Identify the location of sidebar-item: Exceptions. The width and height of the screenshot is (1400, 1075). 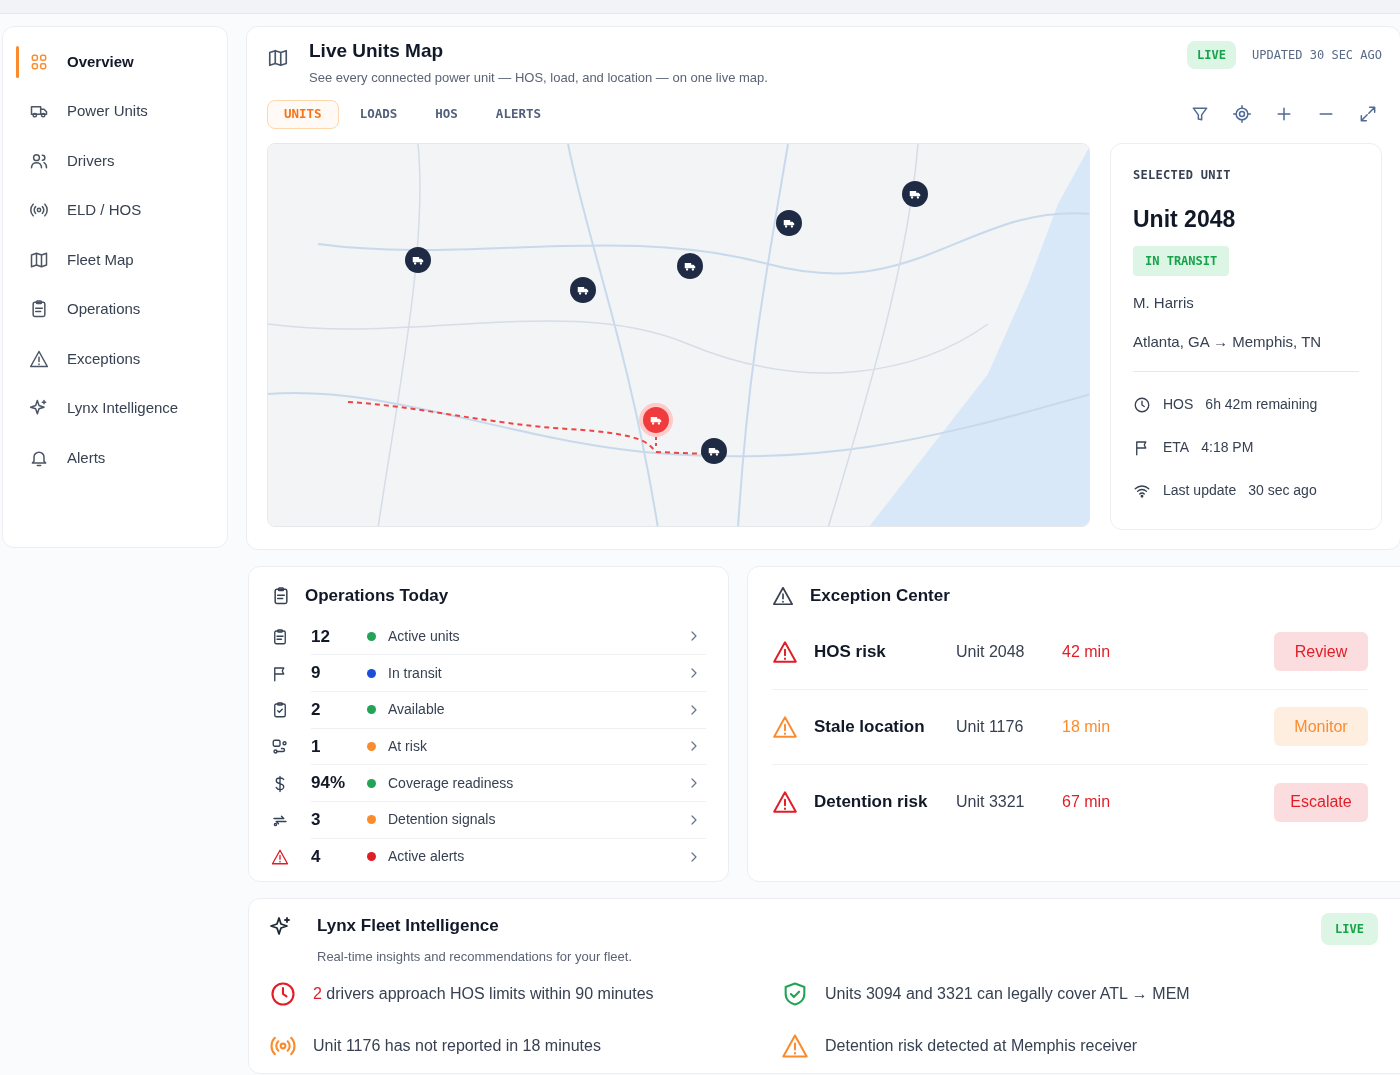
(115, 359).